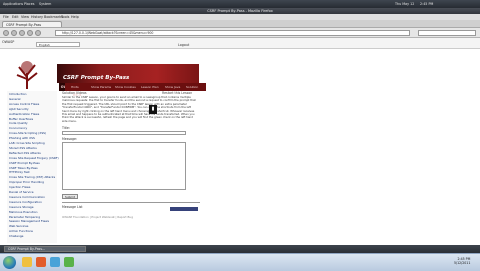 Image resolution: width=480 pixels, height=271 pixels. Describe the element at coordinates (8, 42) in the screenshot. I see `owasp-logo: OWASP` at that location.